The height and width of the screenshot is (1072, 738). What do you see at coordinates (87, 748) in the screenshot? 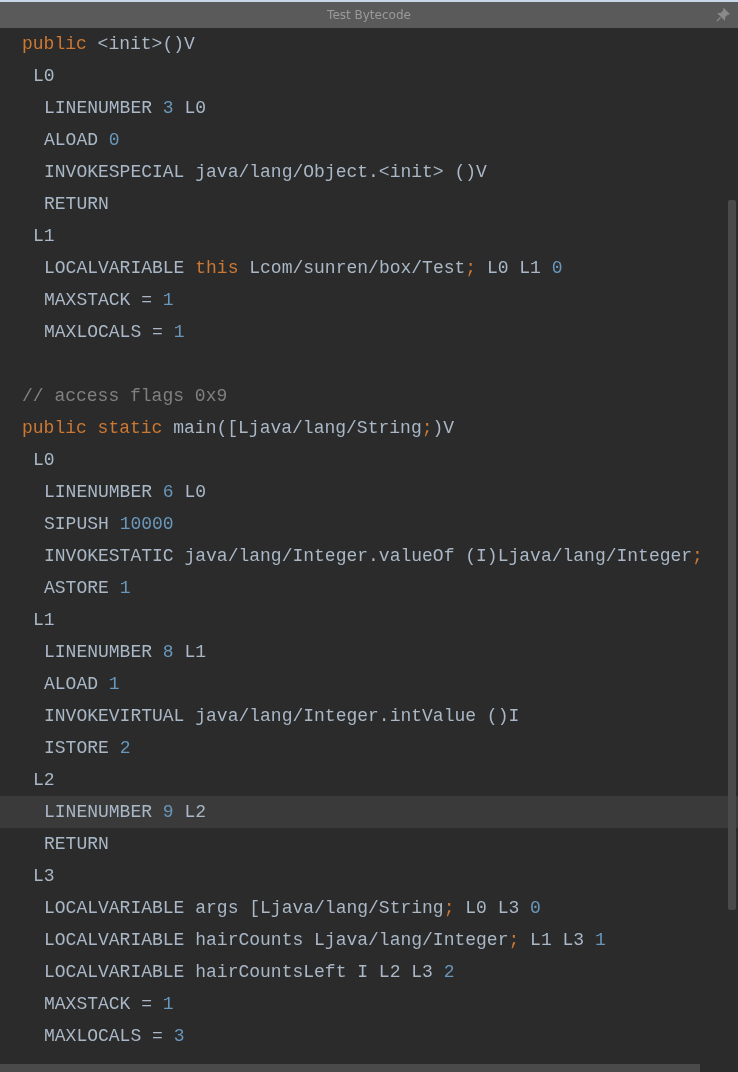
I see `code-line: ISTORE 2` at bounding box center [87, 748].